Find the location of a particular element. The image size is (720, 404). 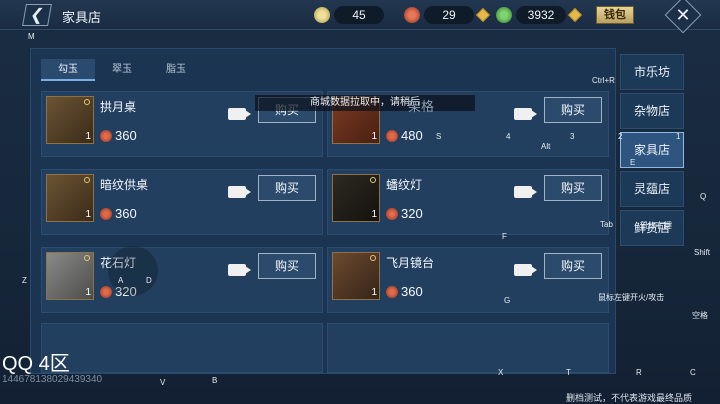

key-hint: 1 is located at coordinates (678, 136).